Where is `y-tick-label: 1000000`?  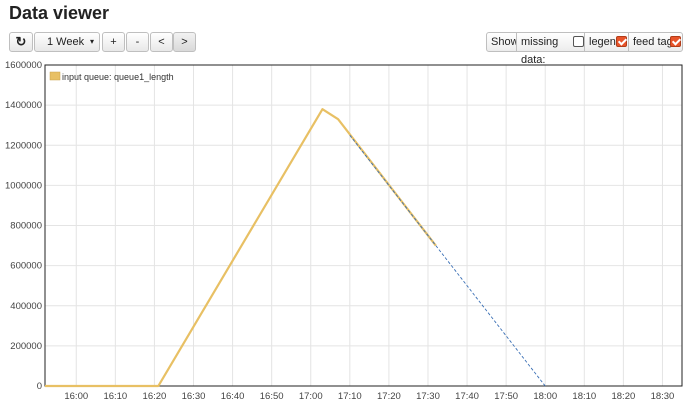 y-tick-label: 1000000 is located at coordinates (23, 185).